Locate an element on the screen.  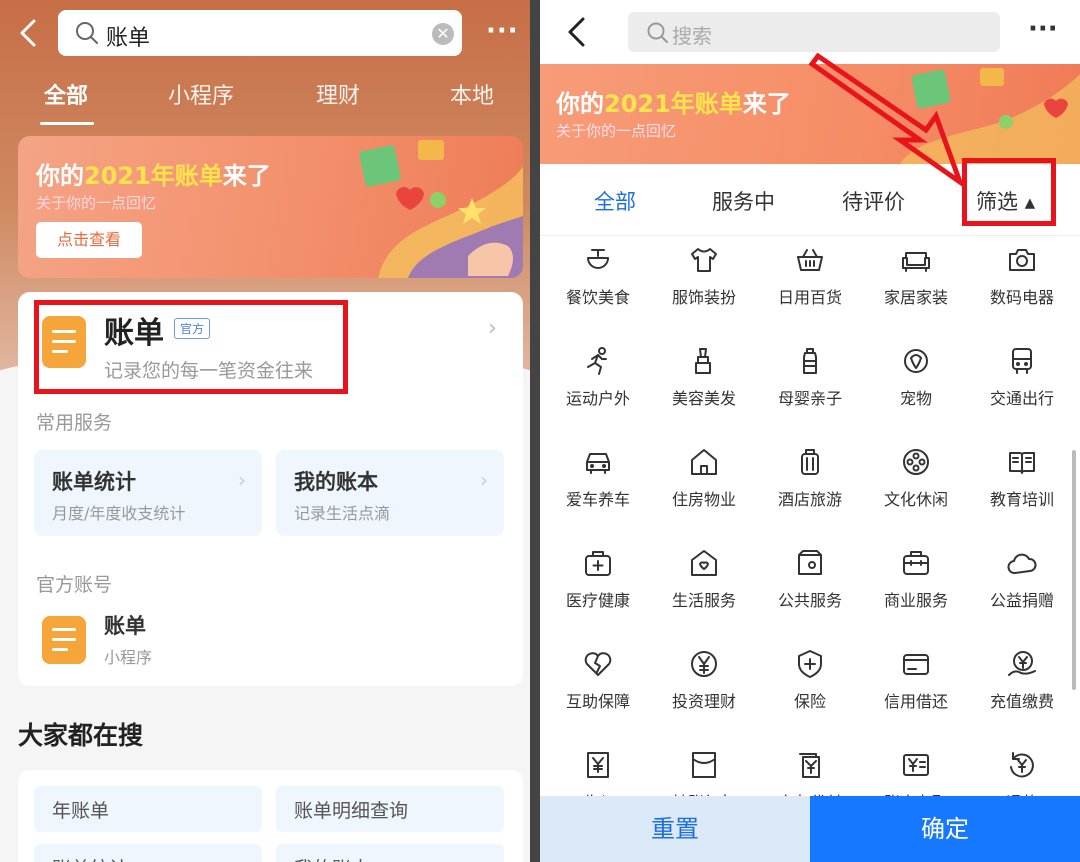
official-account-name: 账单 is located at coordinates (125, 625).